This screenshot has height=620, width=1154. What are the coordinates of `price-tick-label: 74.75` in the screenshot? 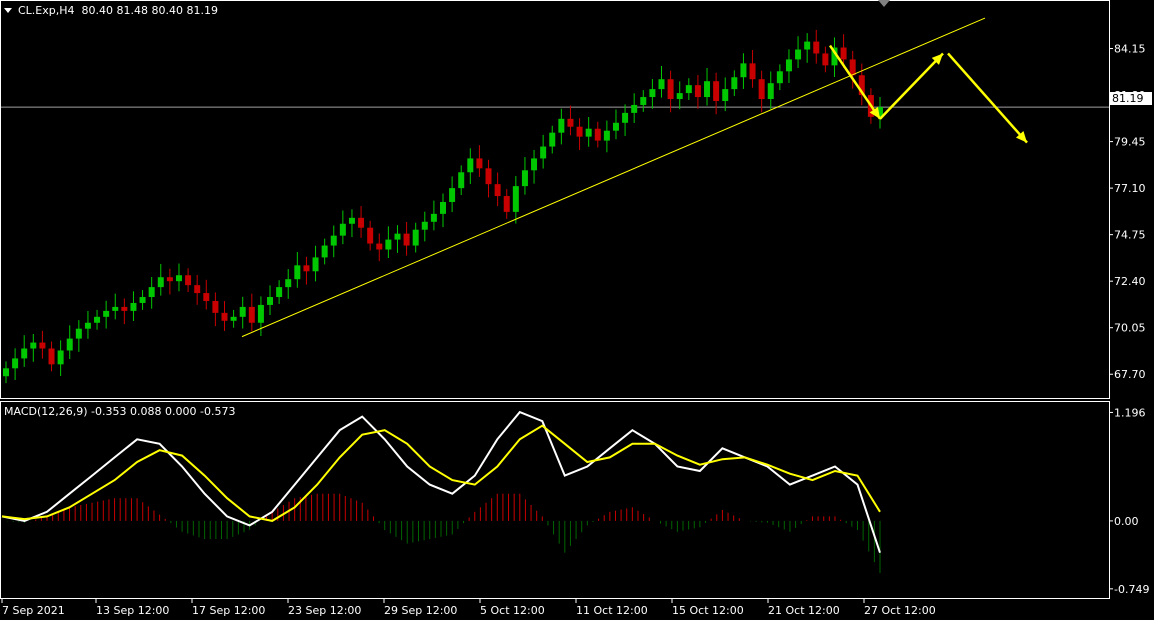 It's located at (1130, 235).